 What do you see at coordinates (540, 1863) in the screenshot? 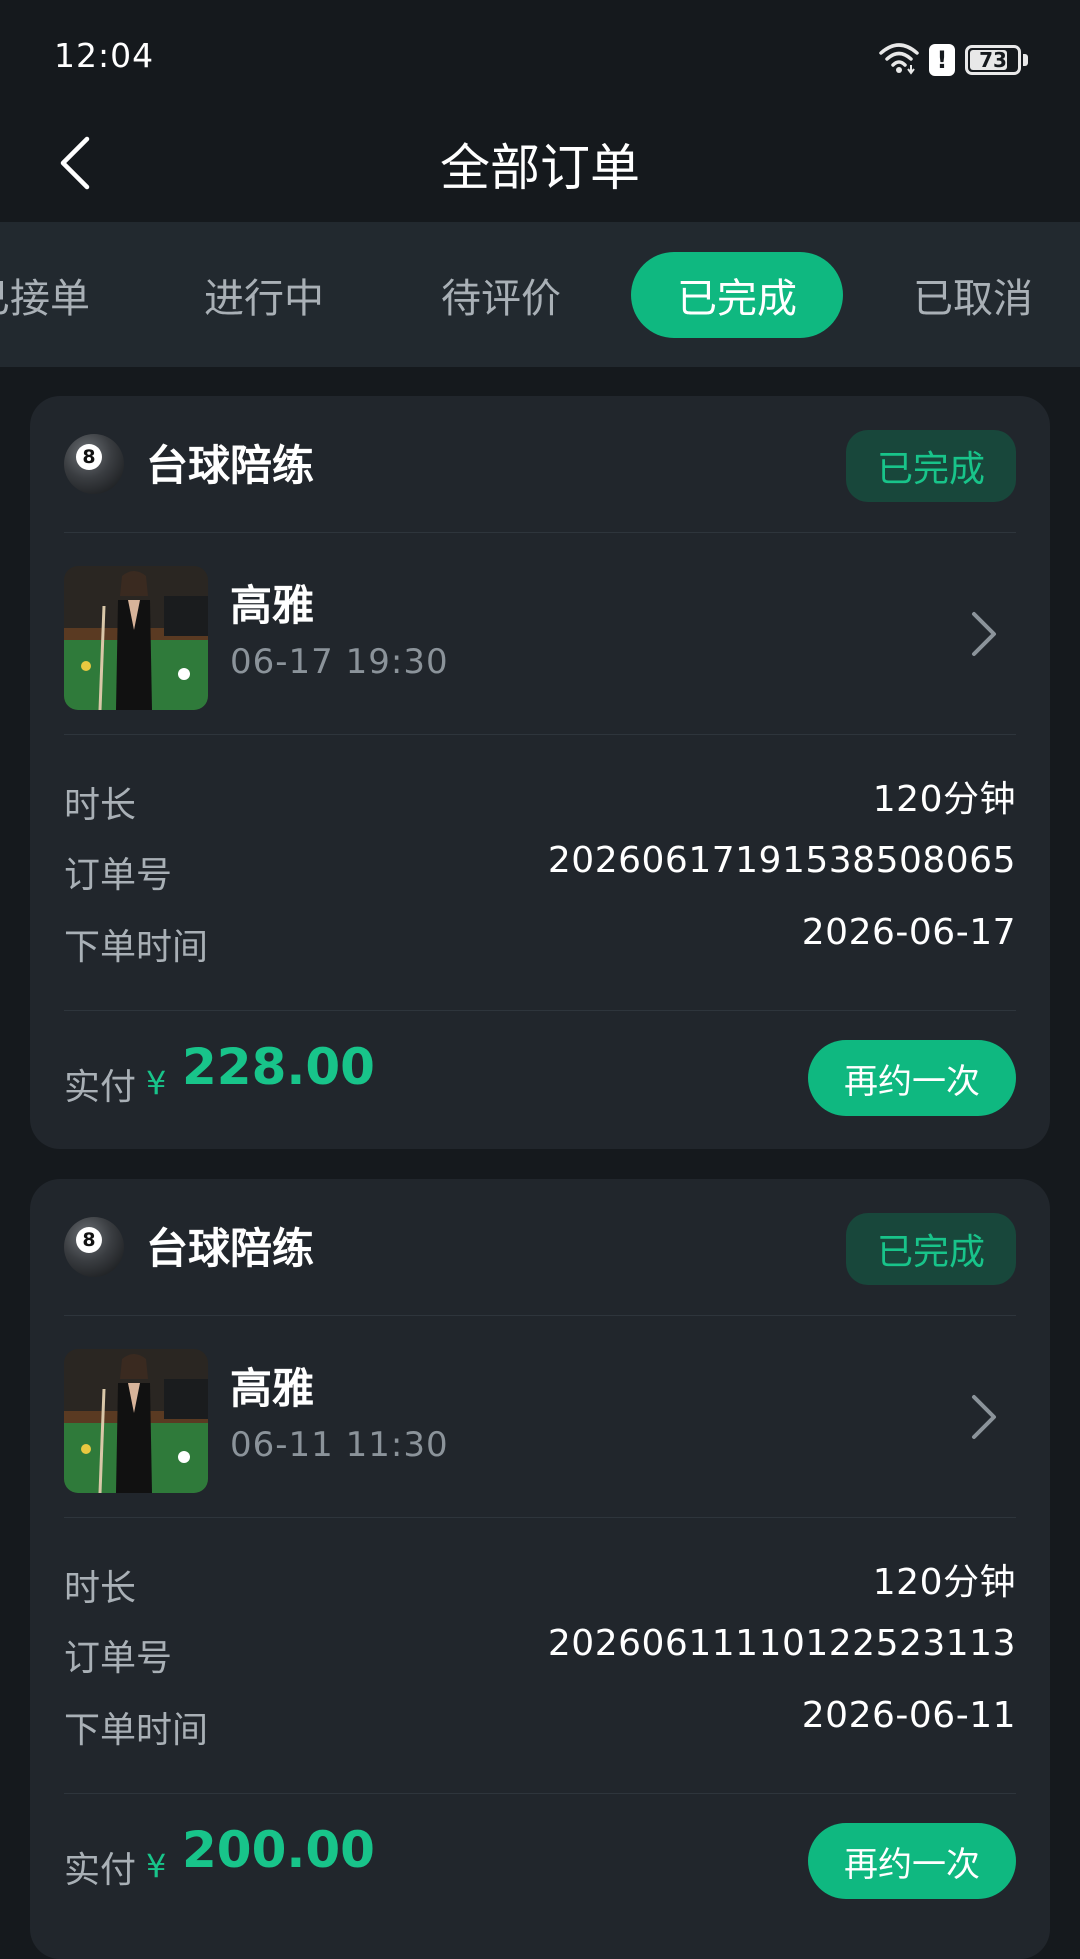
I see `order-footer: 实付 ¥ 200.00 再约一次` at bounding box center [540, 1863].